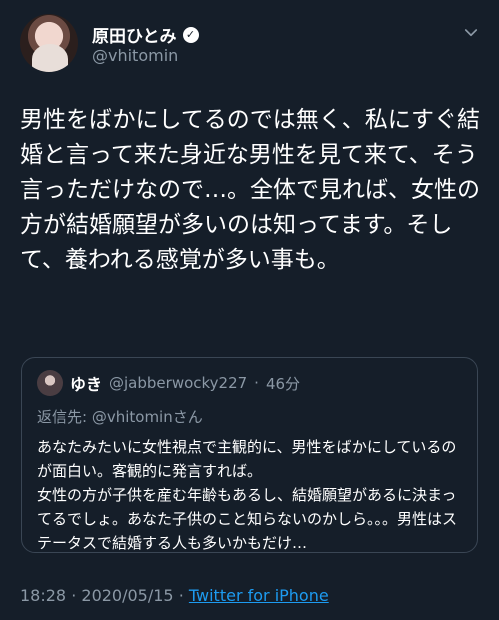  I want to click on author-avatar, so click(49, 43).